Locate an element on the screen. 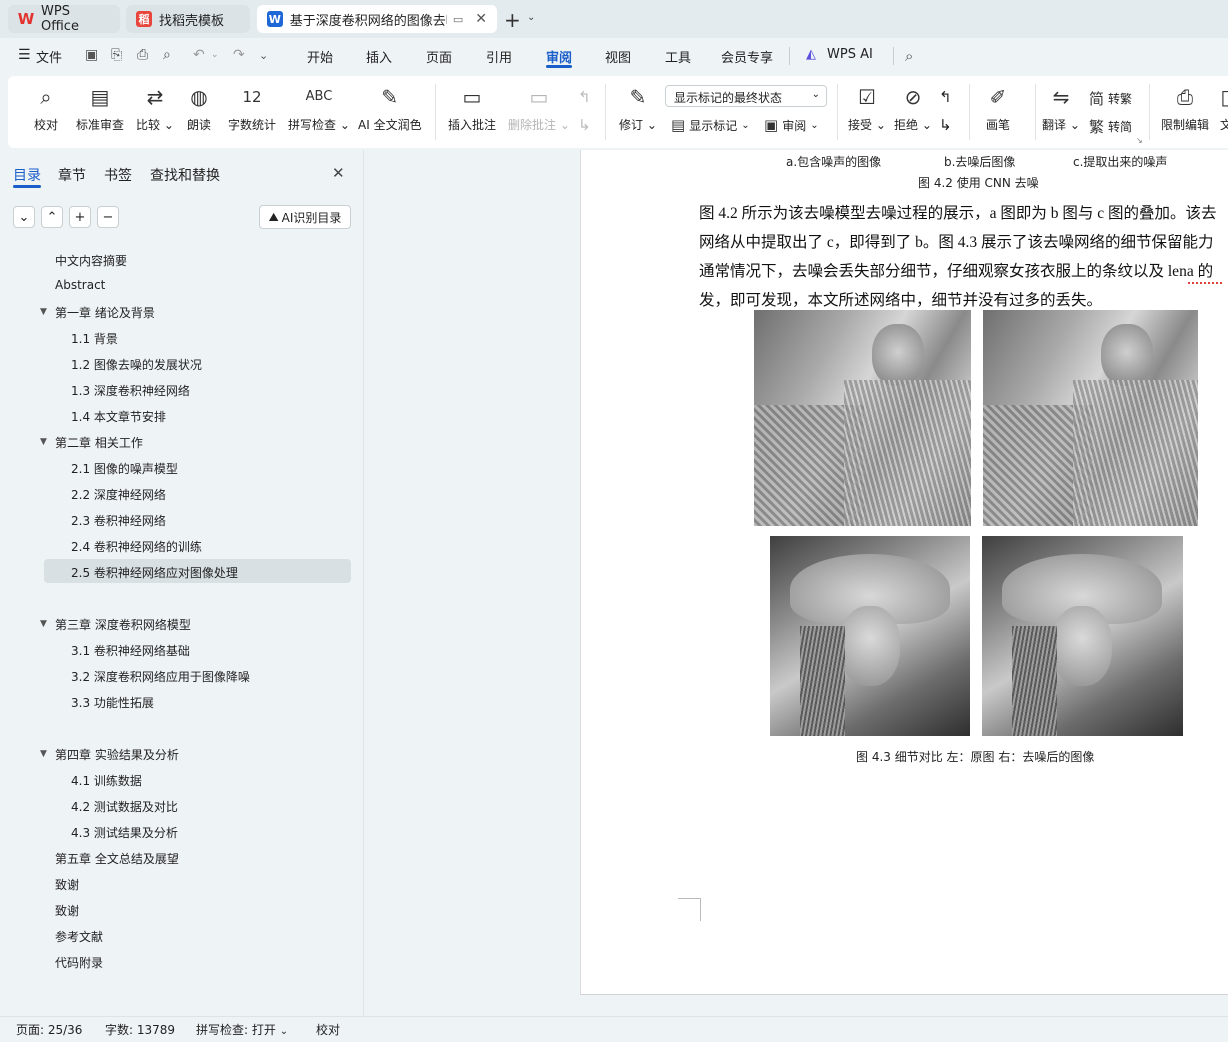 The image size is (1228, 1042). more-chevron-icon: ⌄ is located at coordinates (263, 55).